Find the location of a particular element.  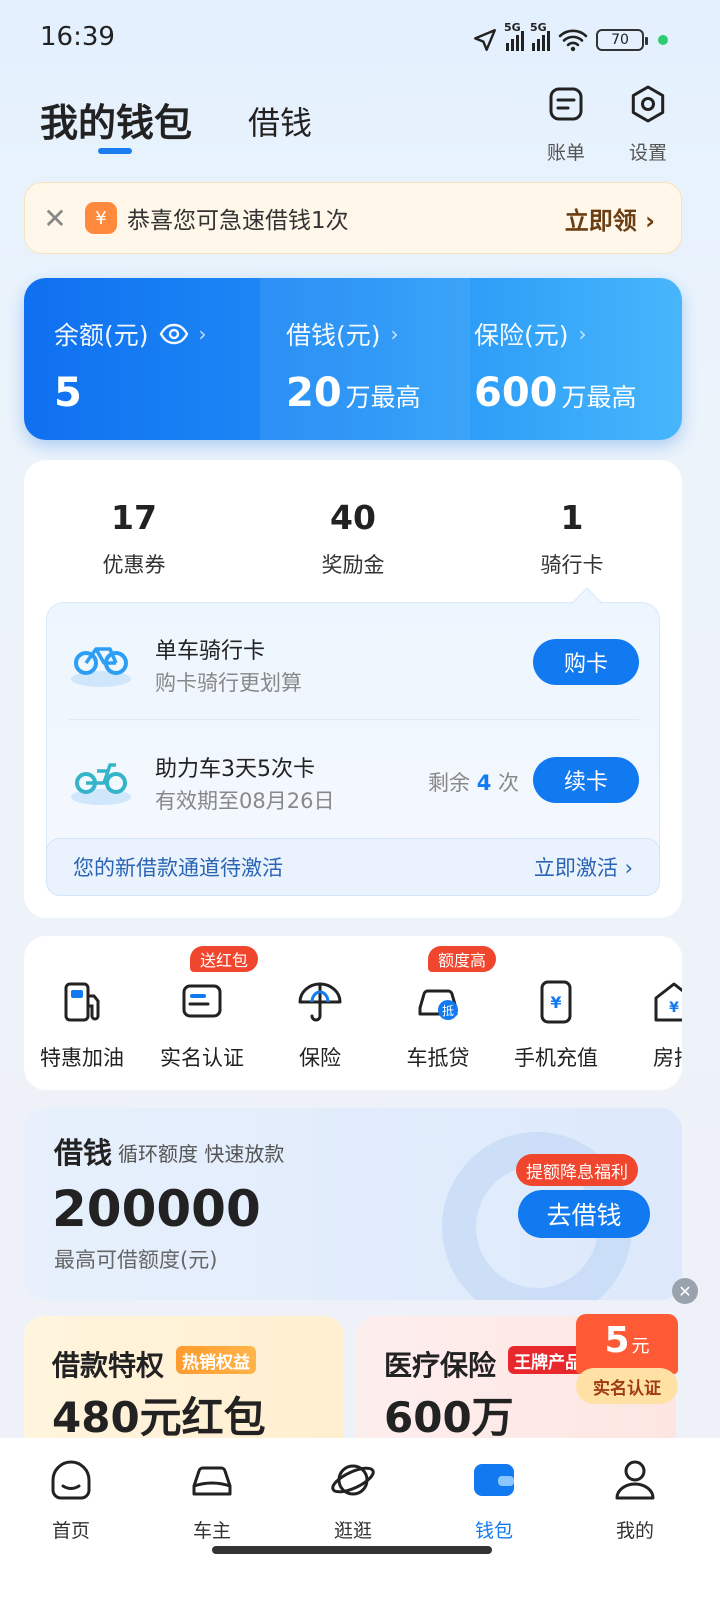

ride-card-row: 助力车3天5次卡 有效期至08月26日 剩余 4 次 续卡 is located at coordinates (354, 779).